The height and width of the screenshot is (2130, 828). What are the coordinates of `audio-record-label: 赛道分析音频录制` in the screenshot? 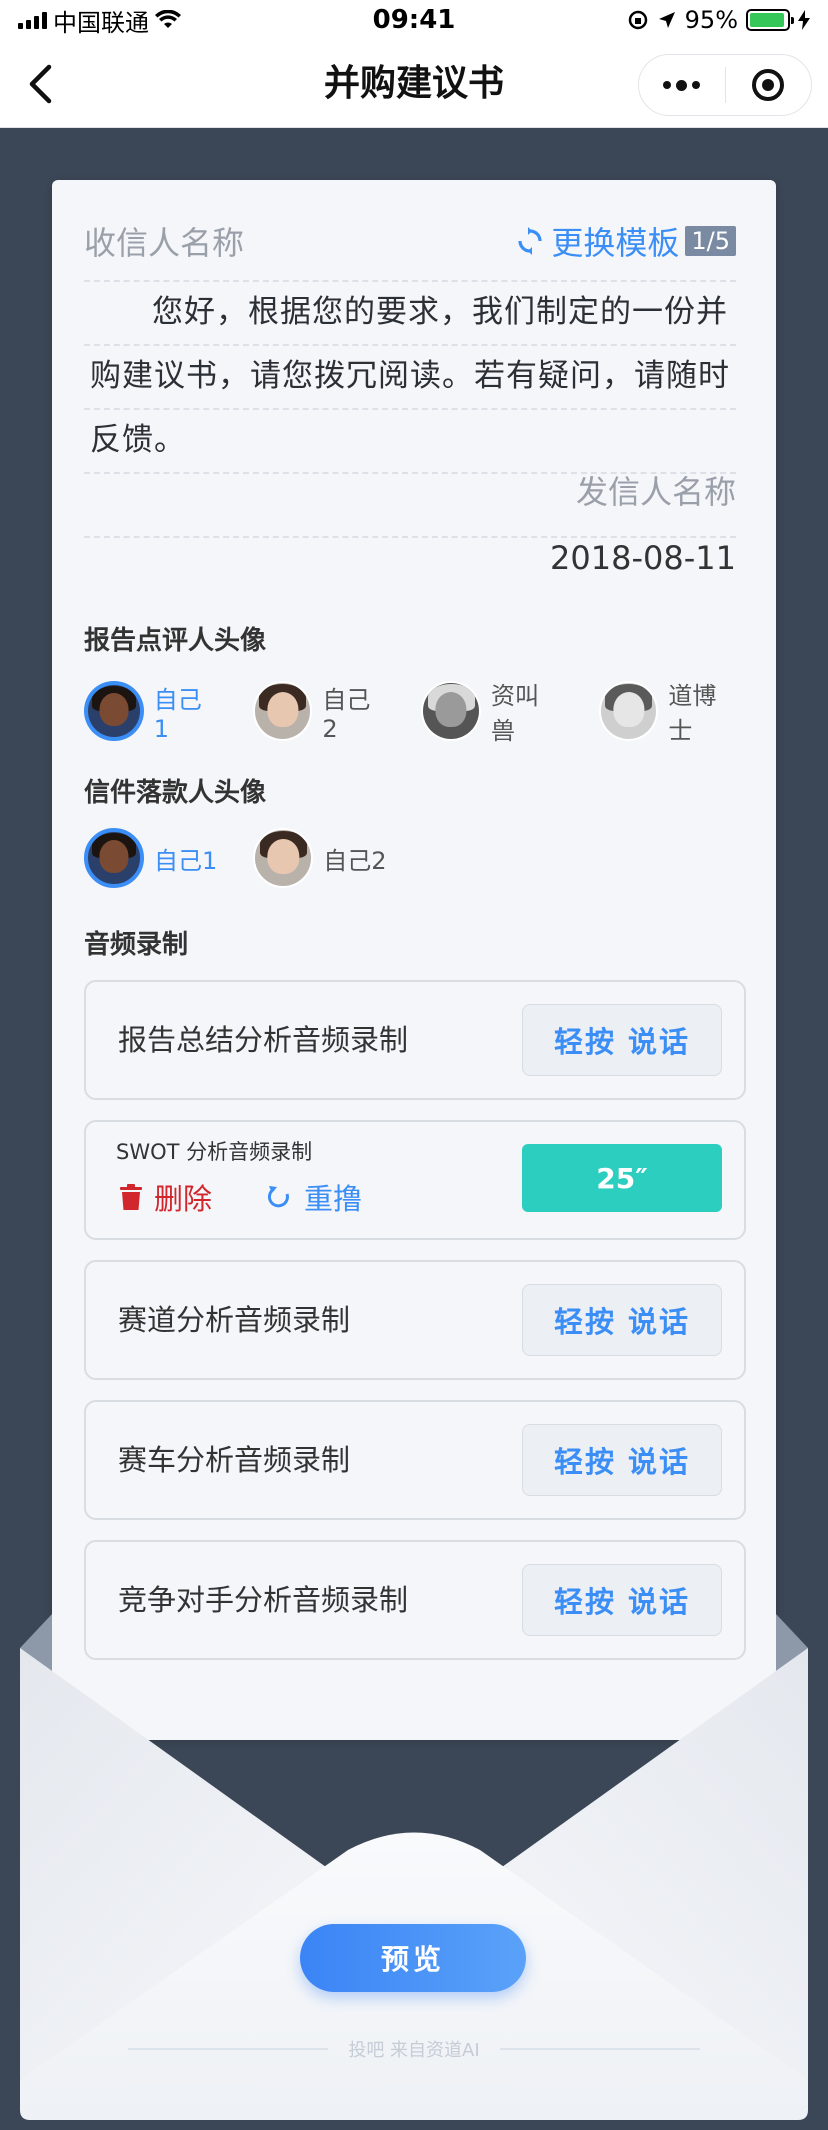 It's located at (234, 1320).